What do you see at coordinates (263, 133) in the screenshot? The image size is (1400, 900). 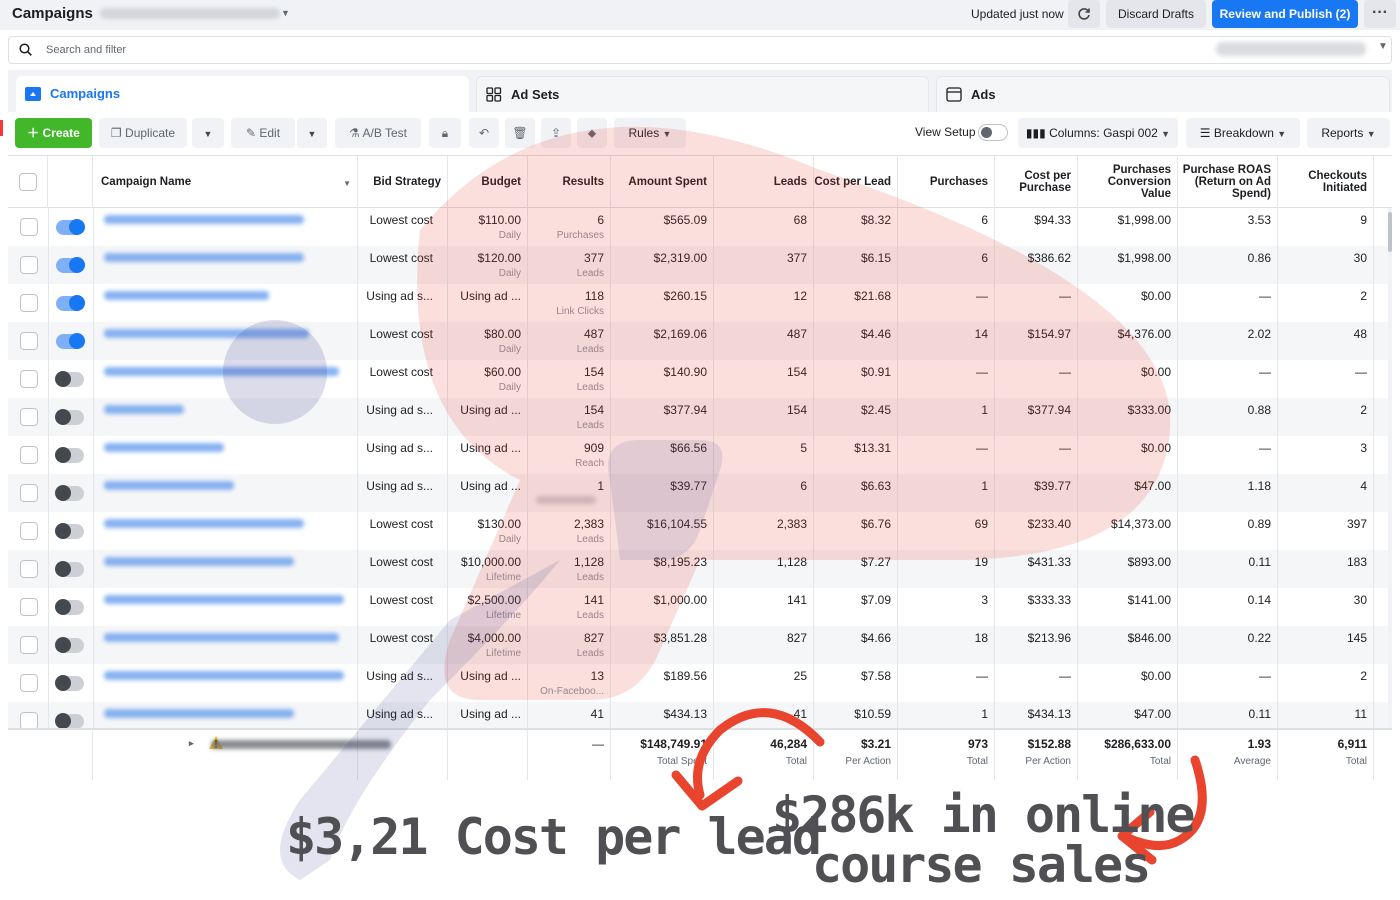 I see `edit-button: ✎ Edit` at bounding box center [263, 133].